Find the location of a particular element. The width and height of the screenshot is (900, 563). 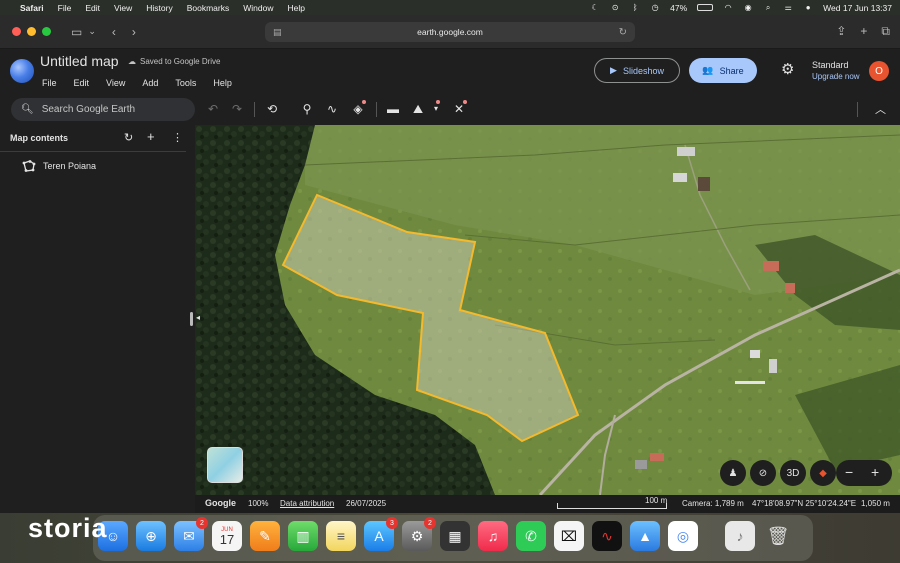

minimize-window-button is located at coordinates (31, 31).